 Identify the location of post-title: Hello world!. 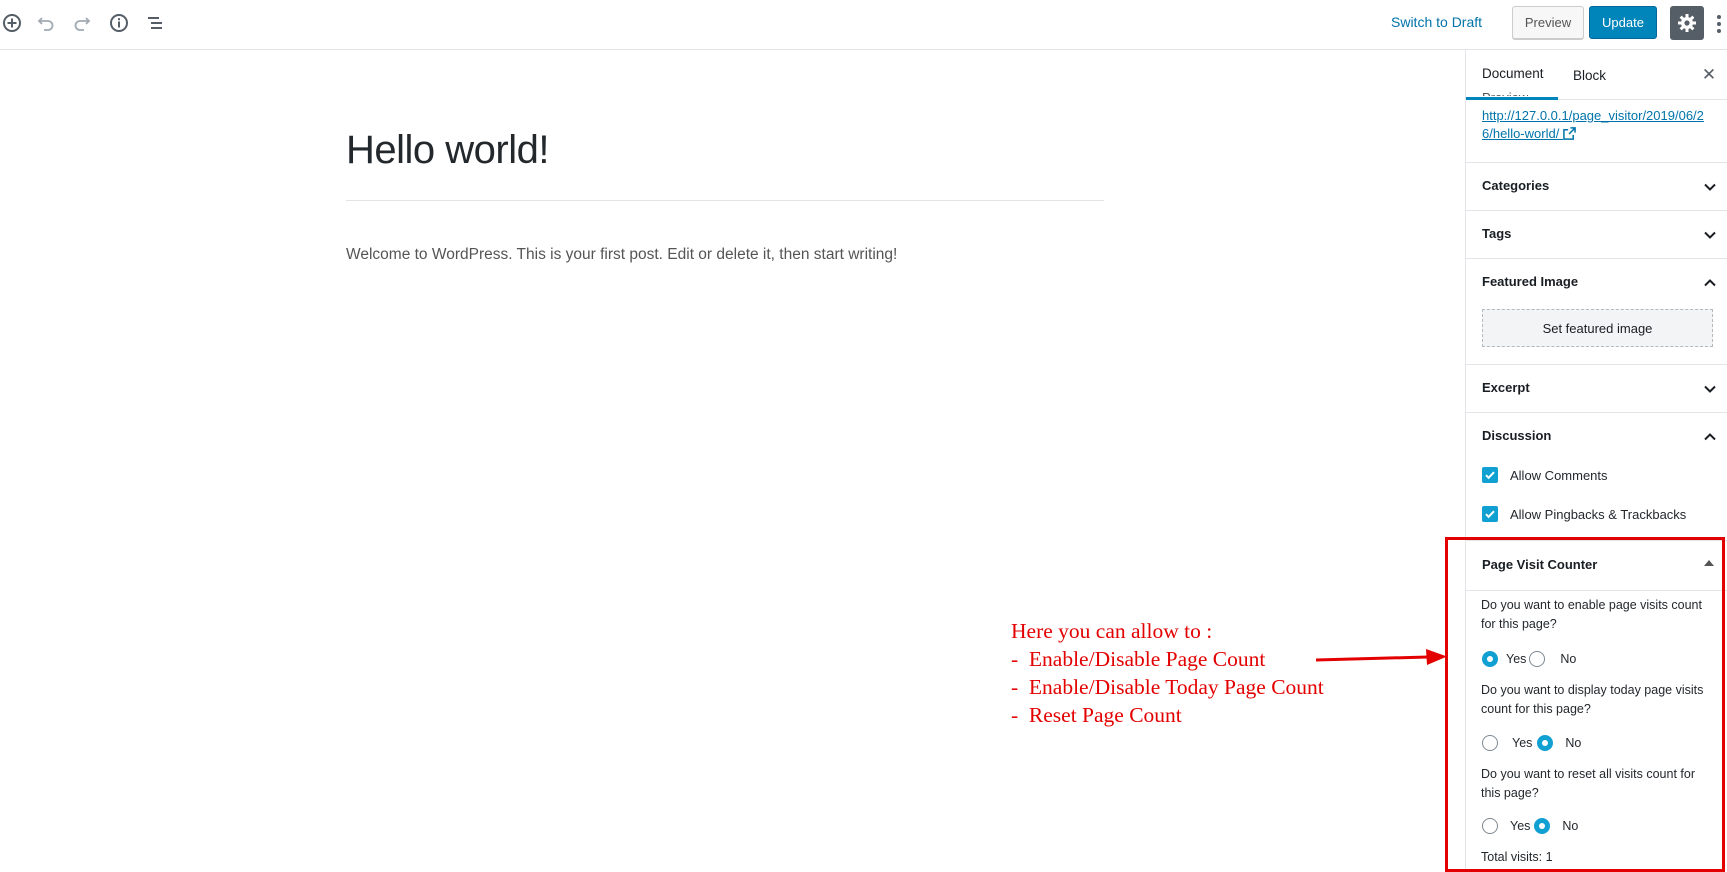
(447, 150).